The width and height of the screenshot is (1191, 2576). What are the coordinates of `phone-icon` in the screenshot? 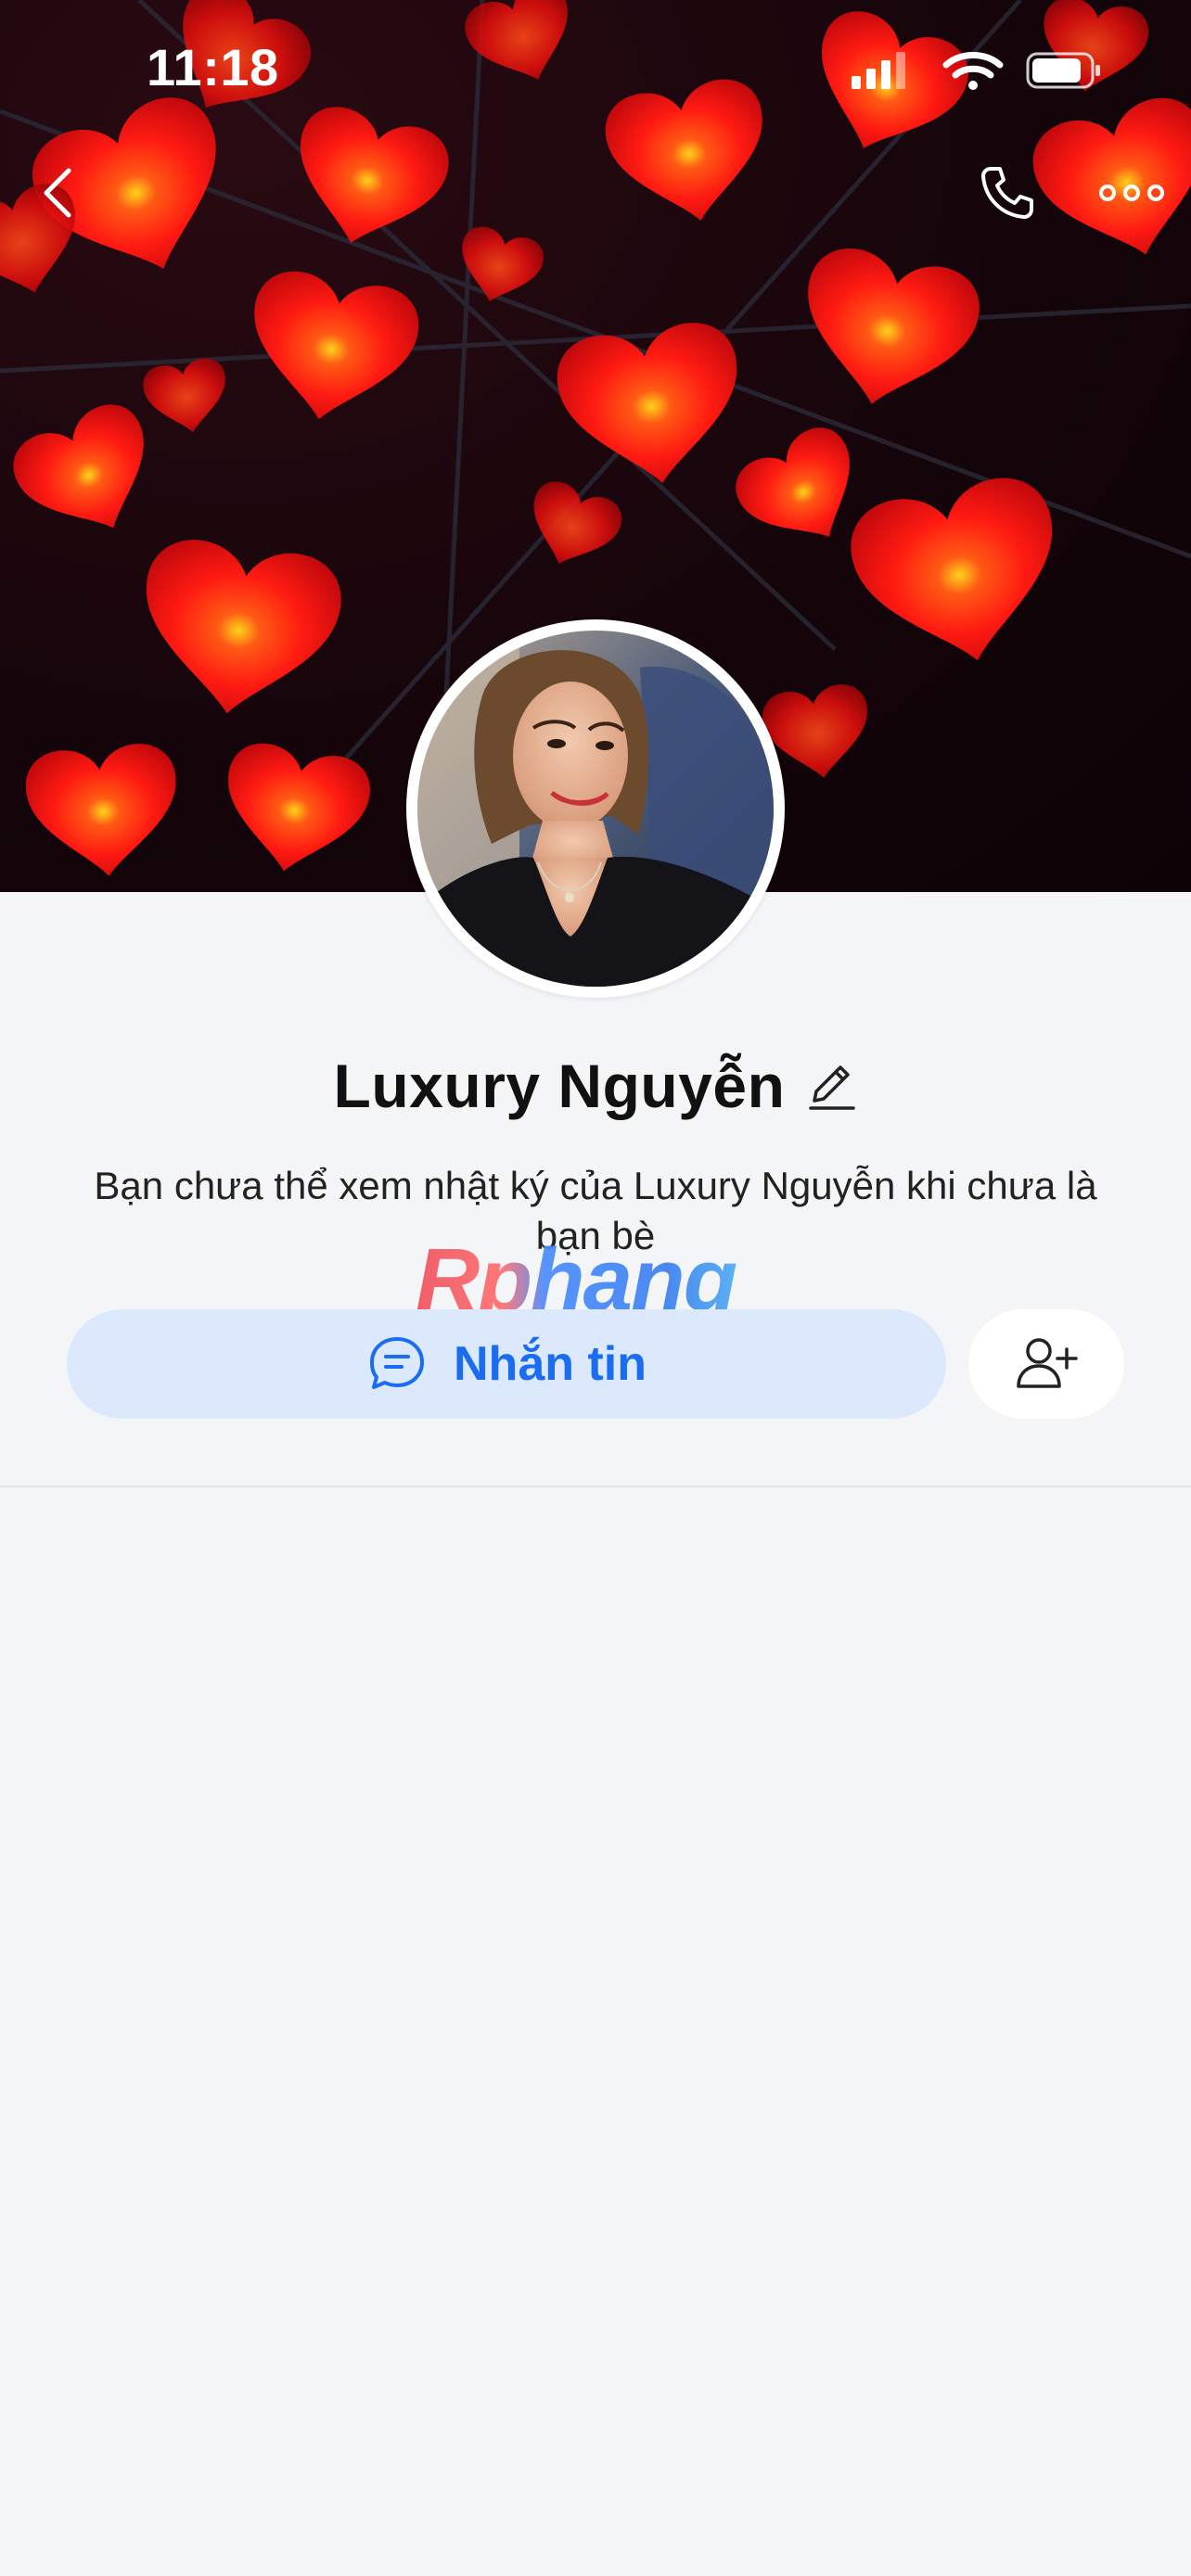 It's located at (1007, 193).